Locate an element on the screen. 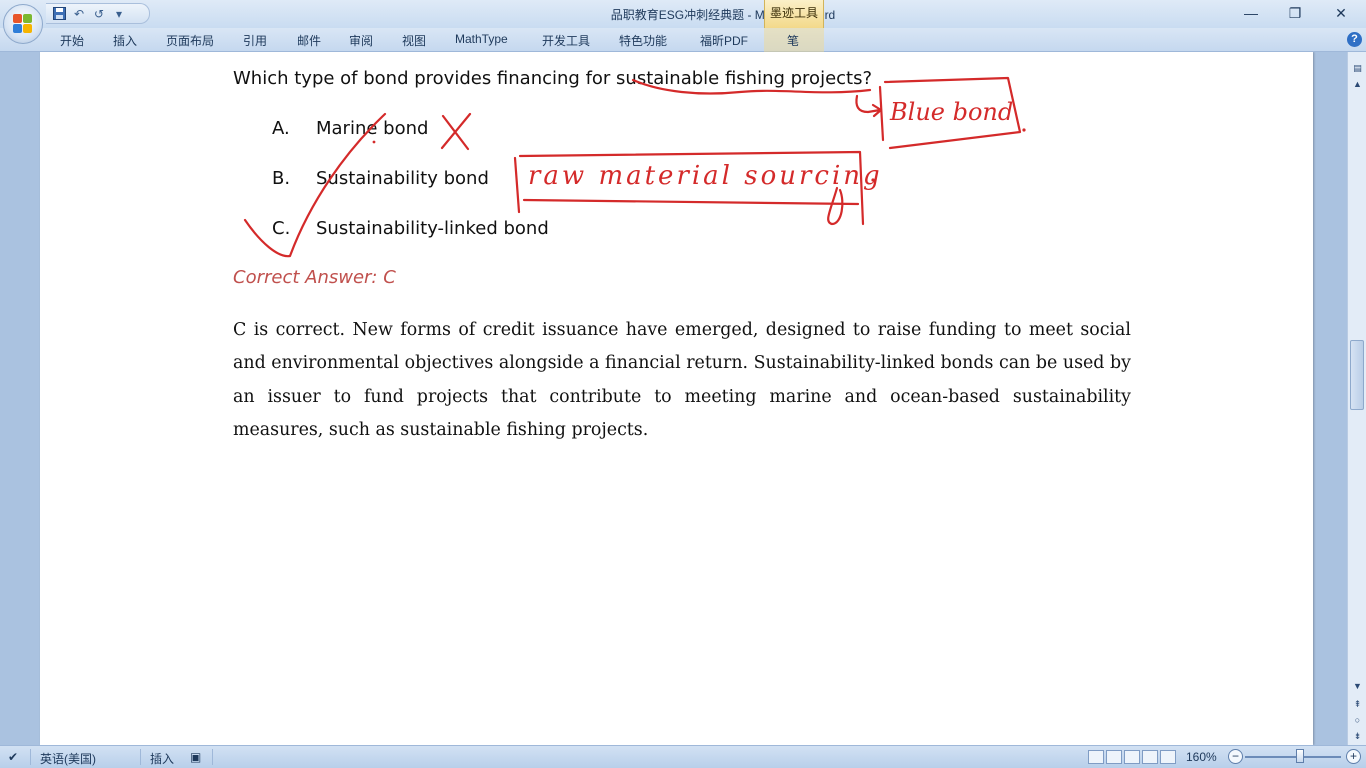 The width and height of the screenshot is (1366, 768). view-ruler-icon: ▤ is located at coordinates (1357, 68).